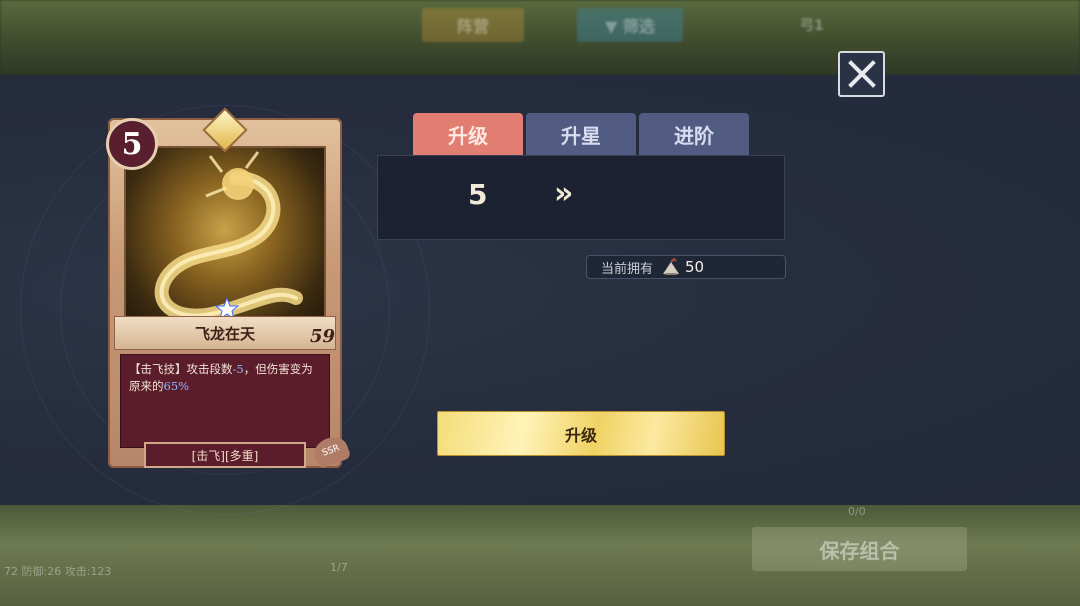 The width and height of the screenshot is (1080, 606). I want to click on card-tags: [击飞][多重], so click(225, 455).